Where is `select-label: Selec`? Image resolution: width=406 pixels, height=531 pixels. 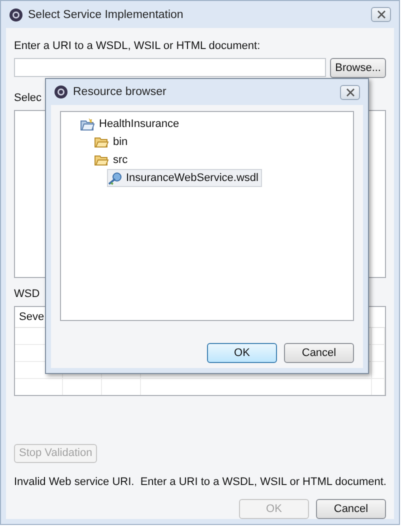 select-label: Selec is located at coordinates (28, 98).